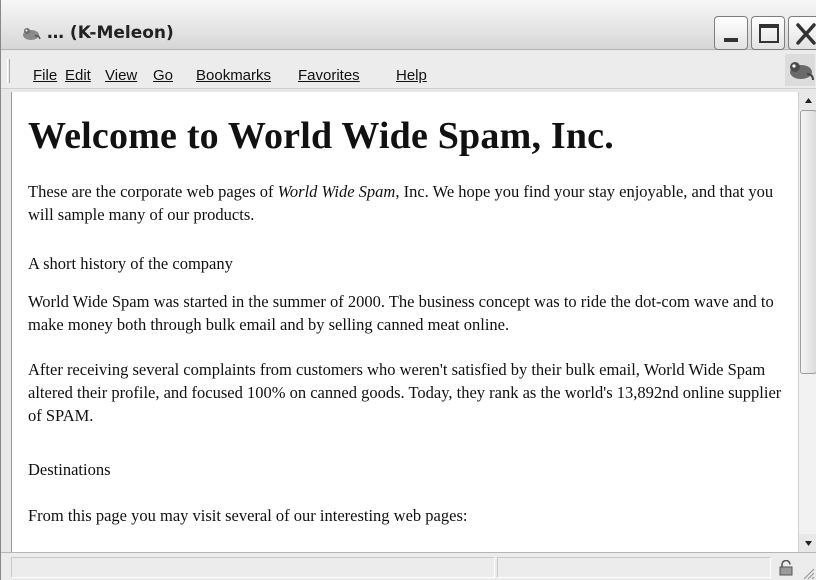 Image resolution: width=816 pixels, height=580 pixels. I want to click on resize-grip-icon, so click(808, 572).